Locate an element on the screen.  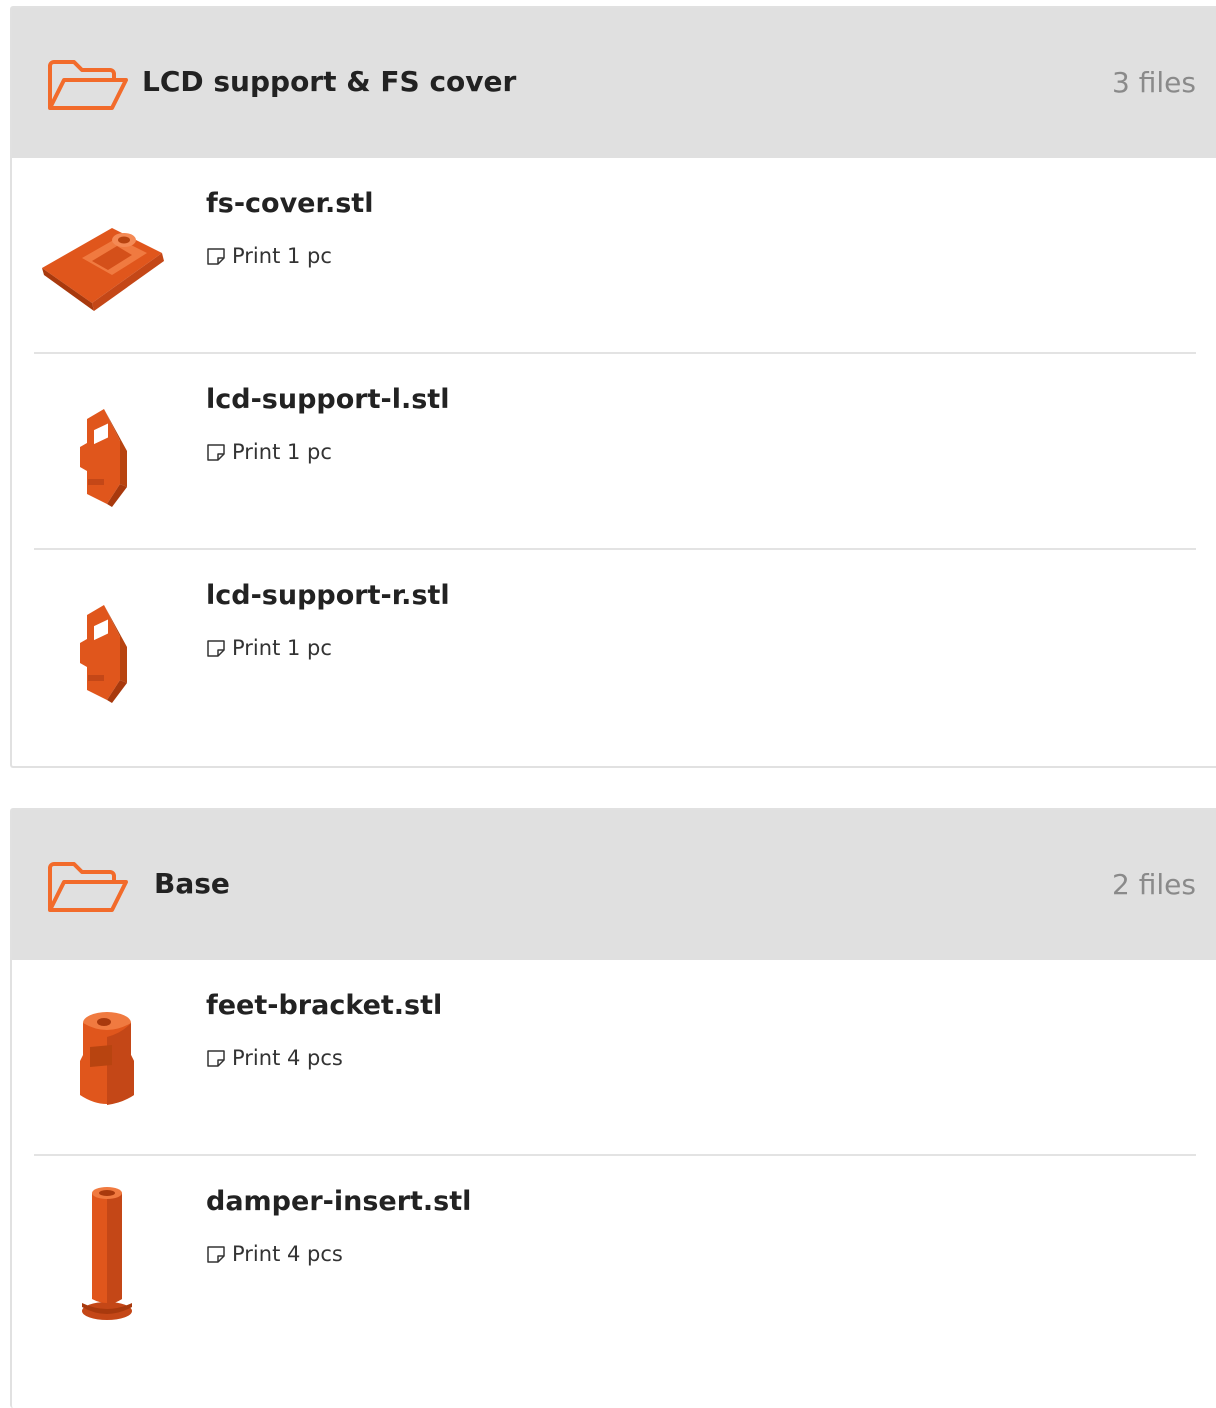
fs-cover-thumbnail is located at coordinates (107, 258).